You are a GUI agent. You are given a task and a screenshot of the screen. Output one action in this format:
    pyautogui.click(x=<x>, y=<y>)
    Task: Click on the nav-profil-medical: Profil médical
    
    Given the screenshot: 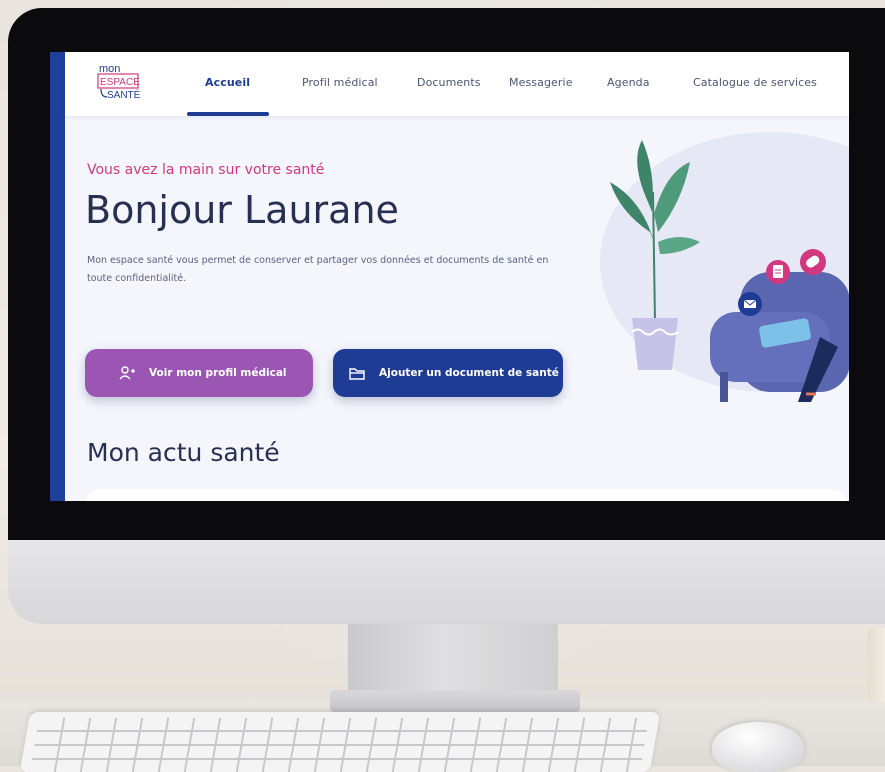 What is the action you would take?
    pyautogui.click(x=340, y=82)
    